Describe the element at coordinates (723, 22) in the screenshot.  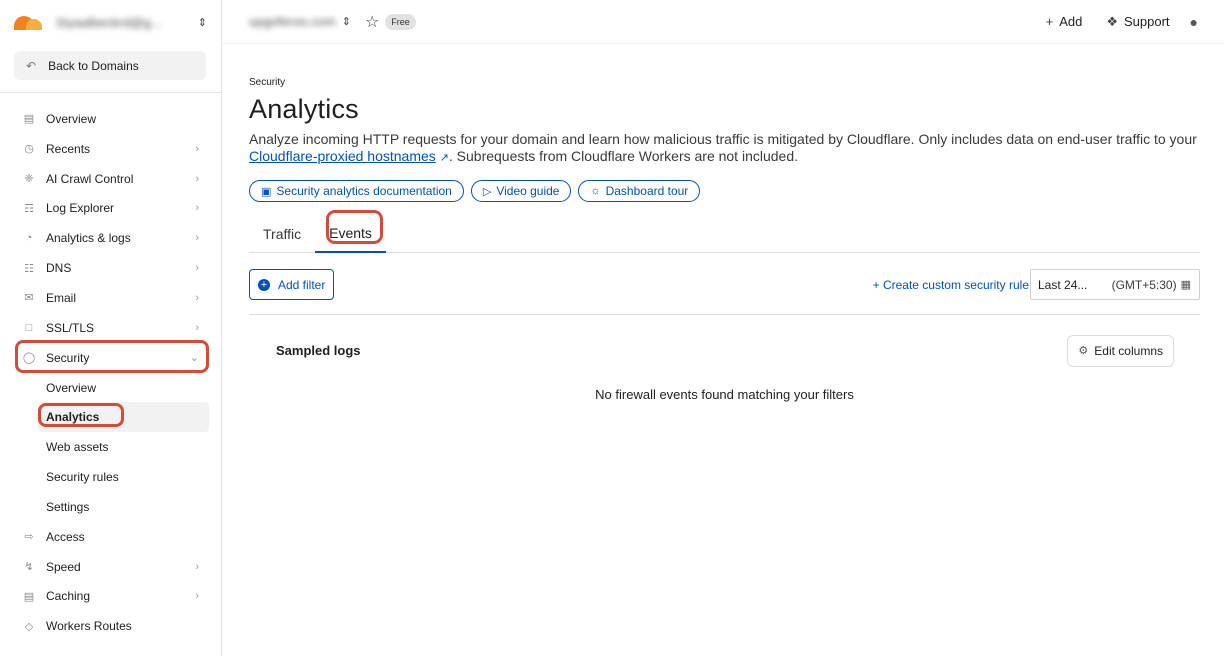
I see `top-bar: upgoferoo.com ⇕ ☆ Free + Add ❖ Support ●` at that location.